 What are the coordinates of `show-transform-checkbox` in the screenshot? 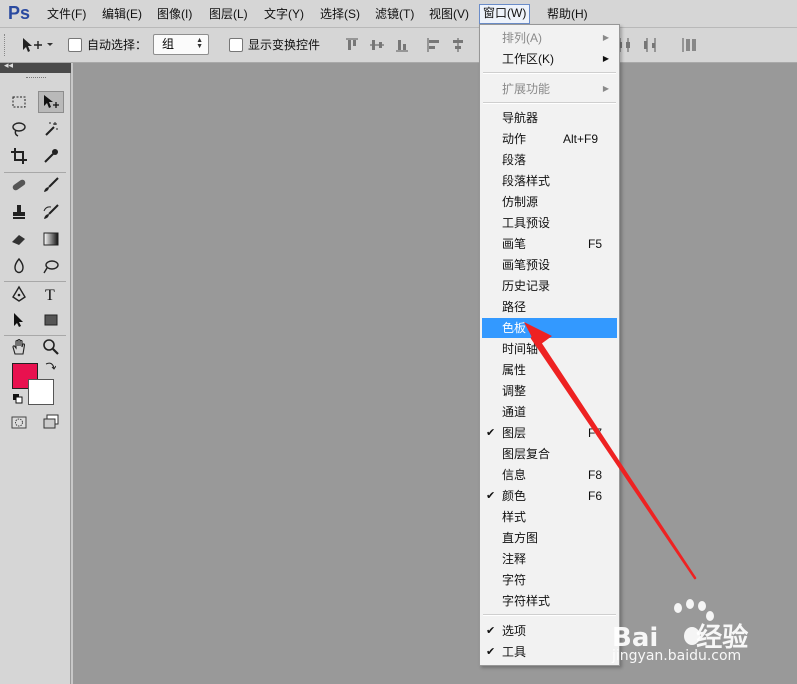 It's located at (236, 45).